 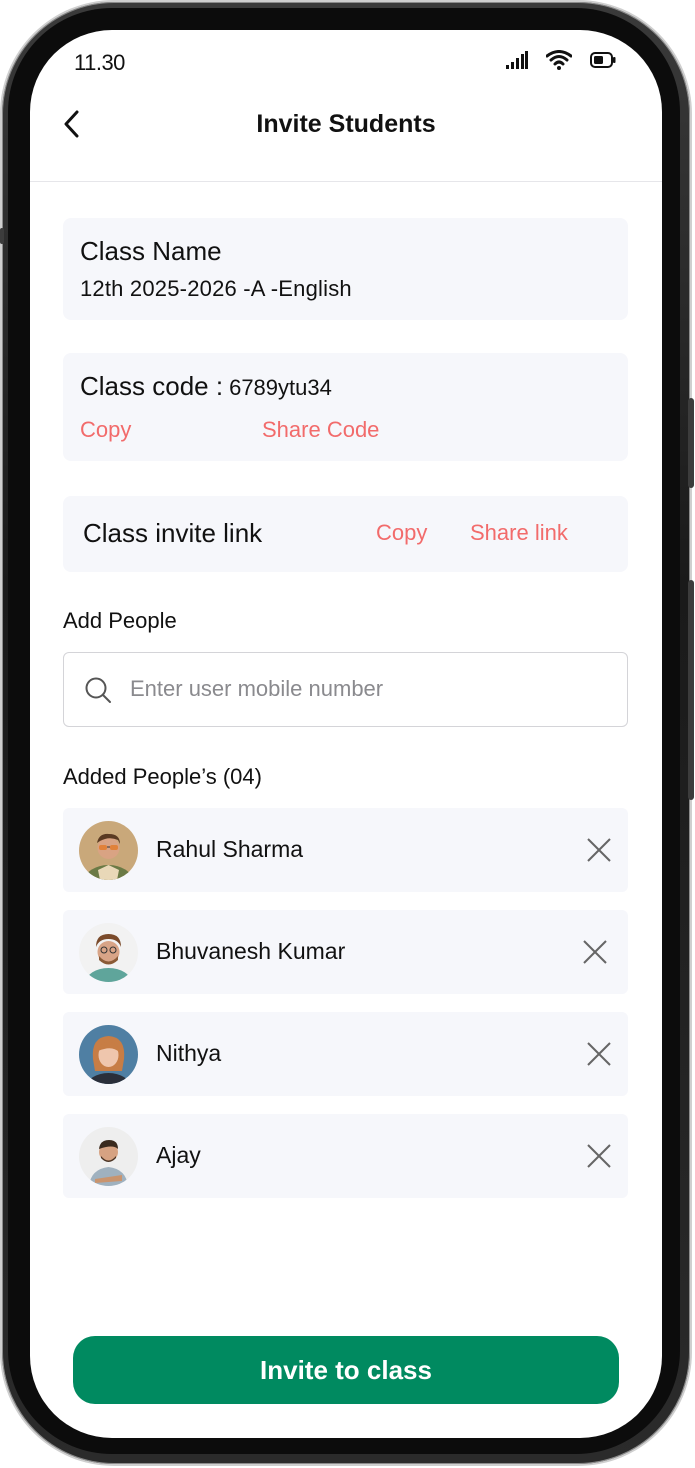 I want to click on list-item: Bhuvanesh Kumar, so click(x=345, y=952).